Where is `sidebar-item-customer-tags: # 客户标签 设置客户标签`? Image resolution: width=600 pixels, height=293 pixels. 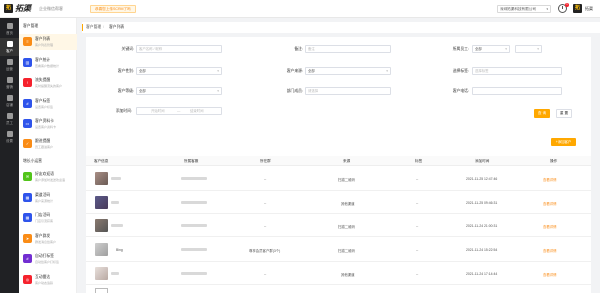 sidebar-item-customer-tags: # 客户标签 设置客户标签 is located at coordinates (48, 104).